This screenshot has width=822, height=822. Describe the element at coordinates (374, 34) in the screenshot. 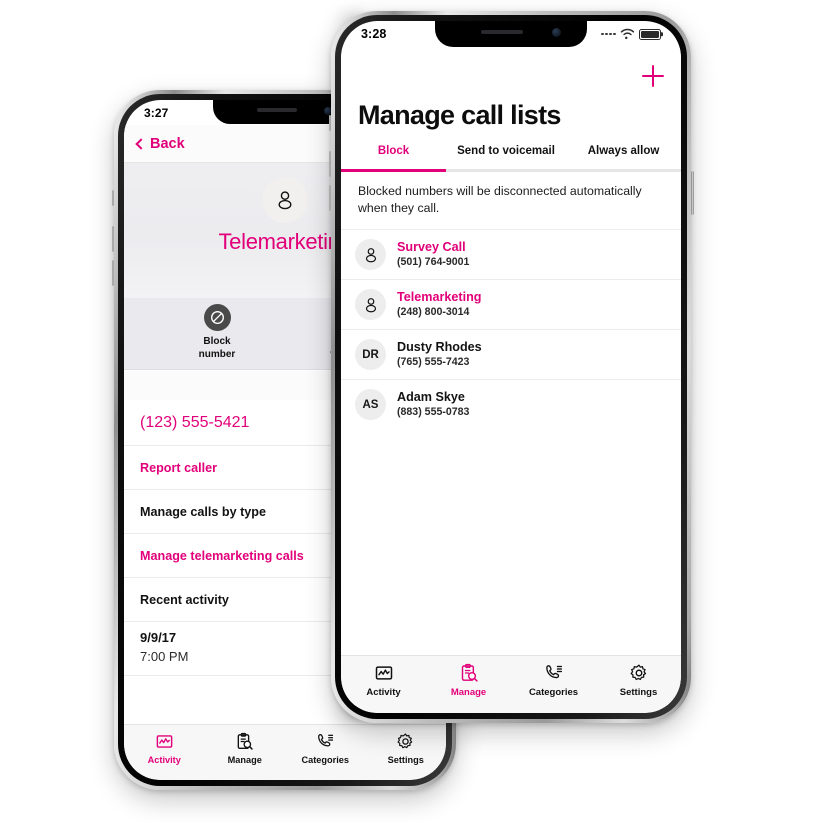

I see `status-time: 3:28` at that location.